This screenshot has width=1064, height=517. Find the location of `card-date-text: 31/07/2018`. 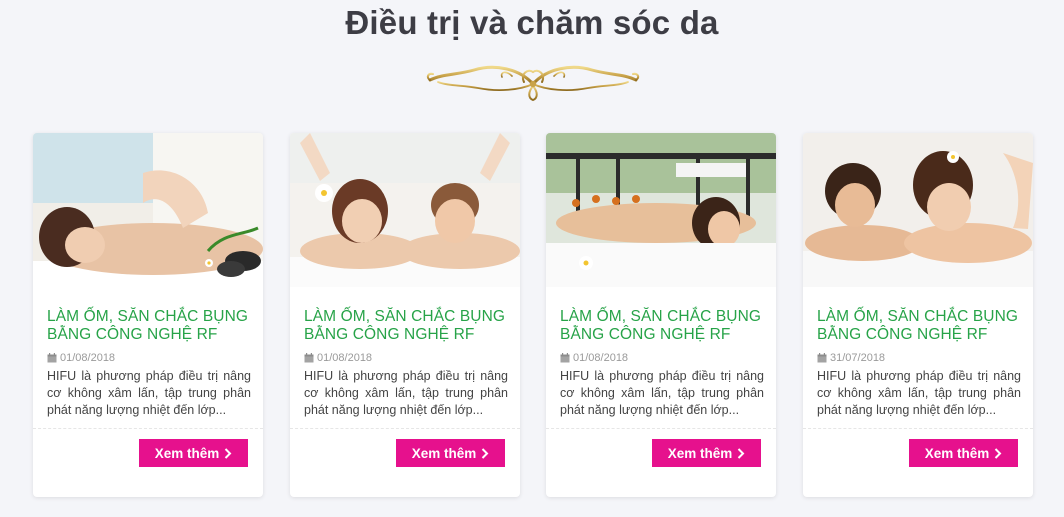

card-date-text: 31/07/2018 is located at coordinates (858, 358).